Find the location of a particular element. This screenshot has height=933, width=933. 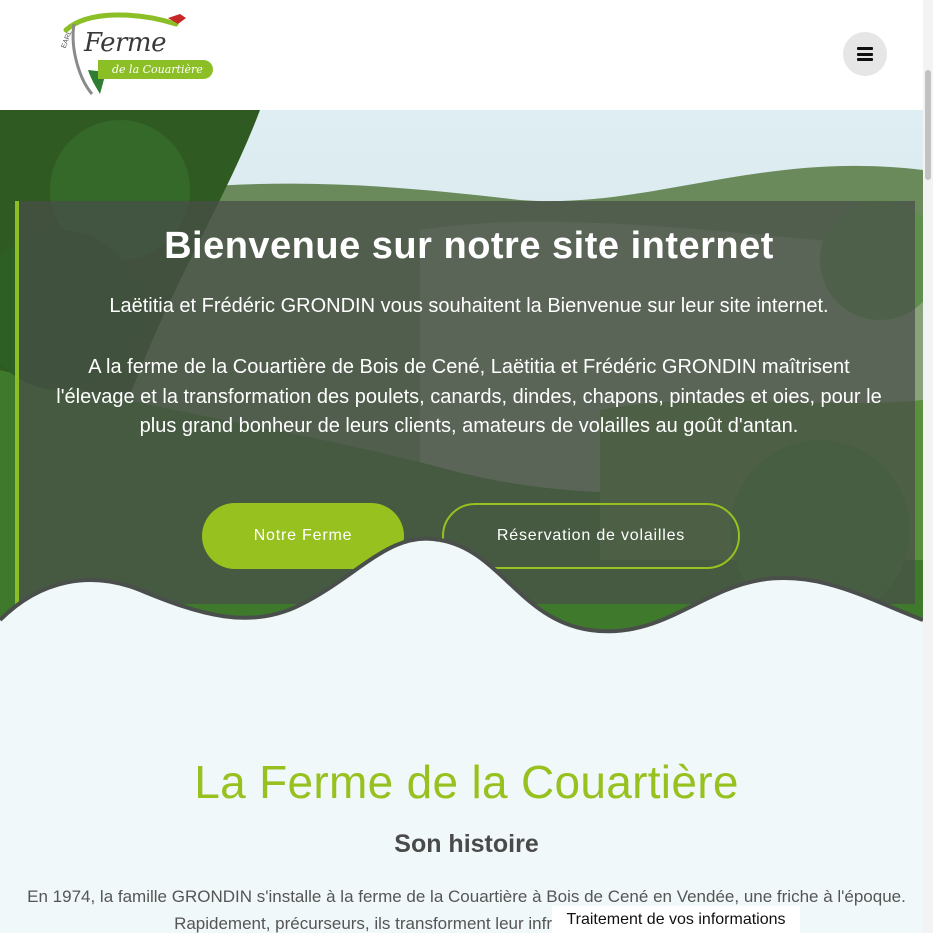

site-logo: EARL Ferme de la Couartière is located at coordinates (138, 54).